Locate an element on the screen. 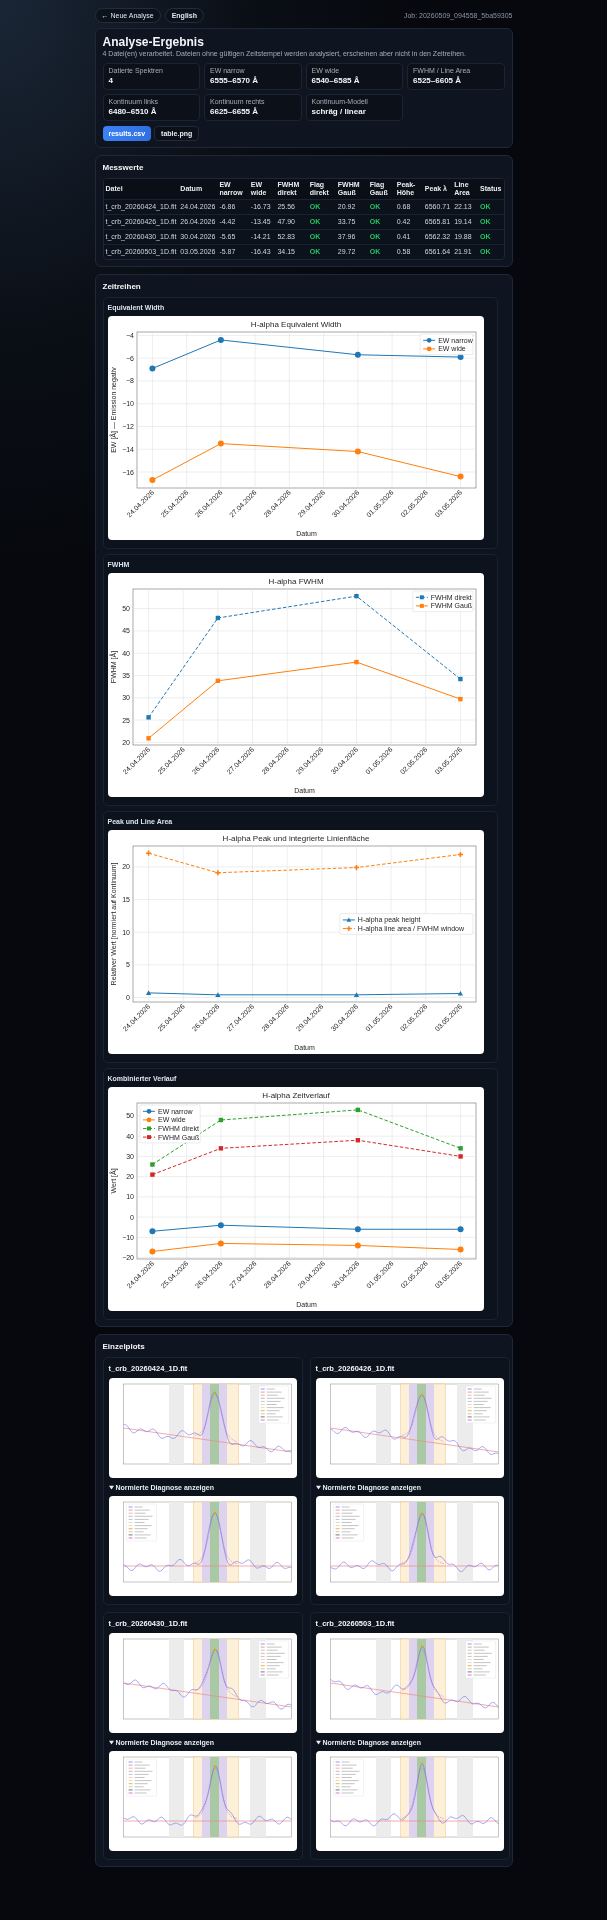  chart-title: H-alpha Peak und integrierte Linienfläche is located at coordinates (295, 838).